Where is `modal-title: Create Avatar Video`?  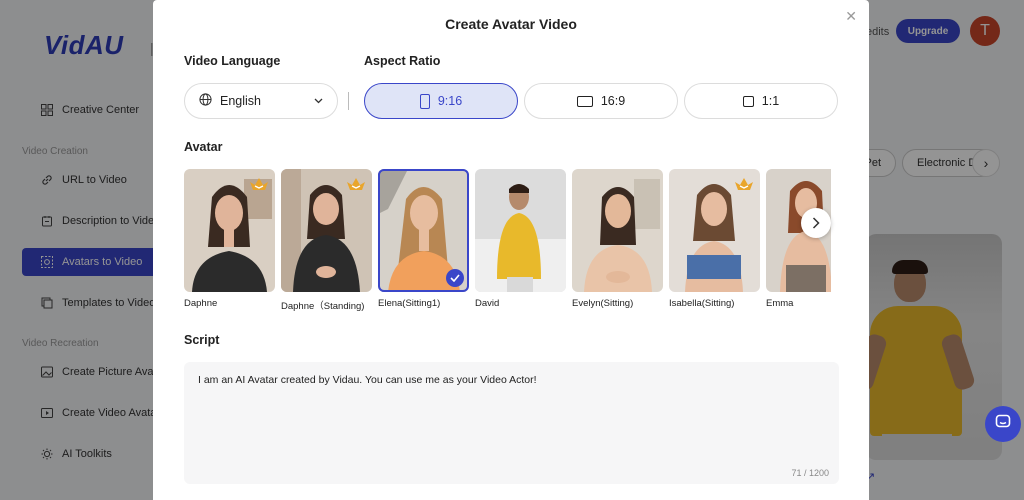
modal-title: Create Avatar Video is located at coordinates (511, 24).